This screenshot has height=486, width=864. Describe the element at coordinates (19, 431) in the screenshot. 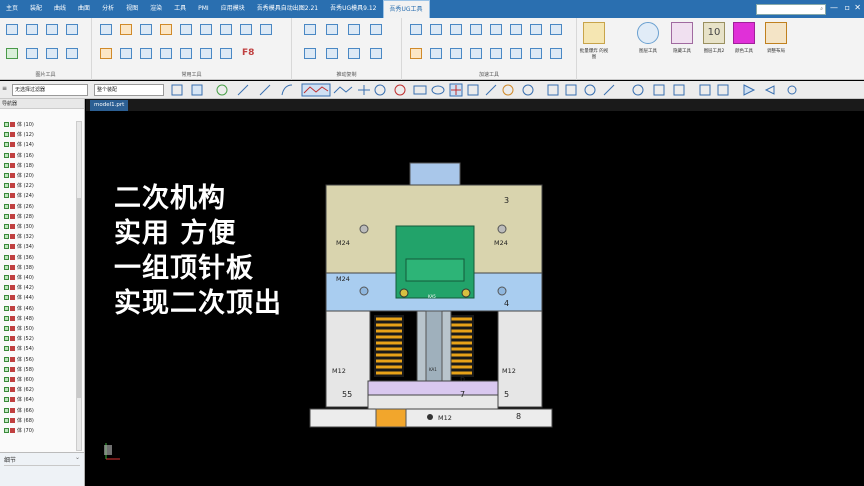

I see `navigator-item: 体 (70)` at that location.